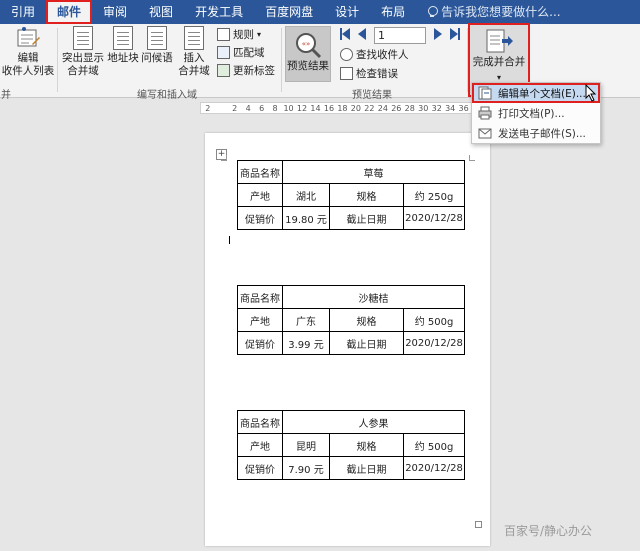 The height and width of the screenshot is (551, 640). What do you see at coordinates (167, 95) in the screenshot?
I see `group-write-insert-label: 编写和插入域` at bounding box center [167, 95].